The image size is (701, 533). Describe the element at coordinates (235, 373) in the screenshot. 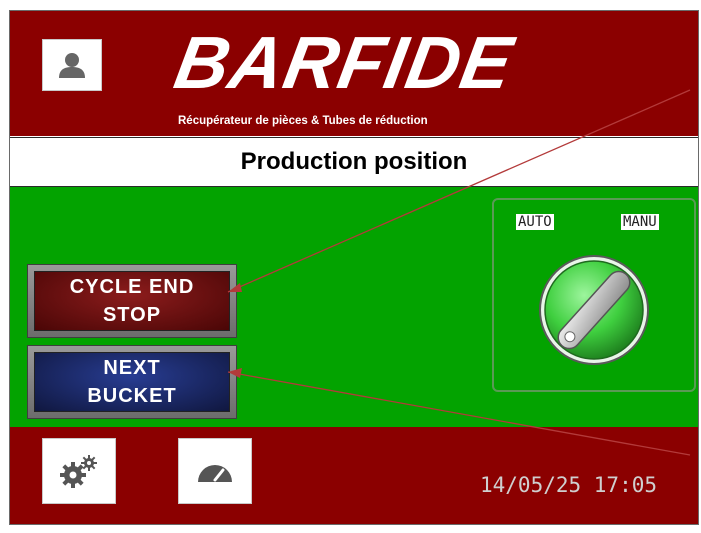

I see `annotation-arrow-next` at that location.